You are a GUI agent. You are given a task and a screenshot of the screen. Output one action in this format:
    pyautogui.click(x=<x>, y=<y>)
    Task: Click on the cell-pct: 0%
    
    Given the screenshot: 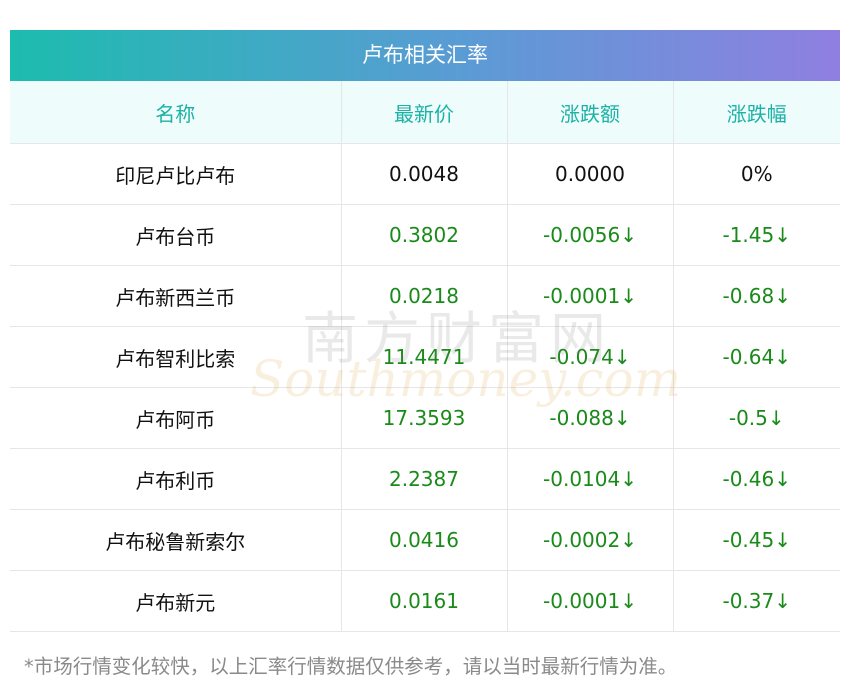 What is the action you would take?
    pyautogui.click(x=756, y=174)
    